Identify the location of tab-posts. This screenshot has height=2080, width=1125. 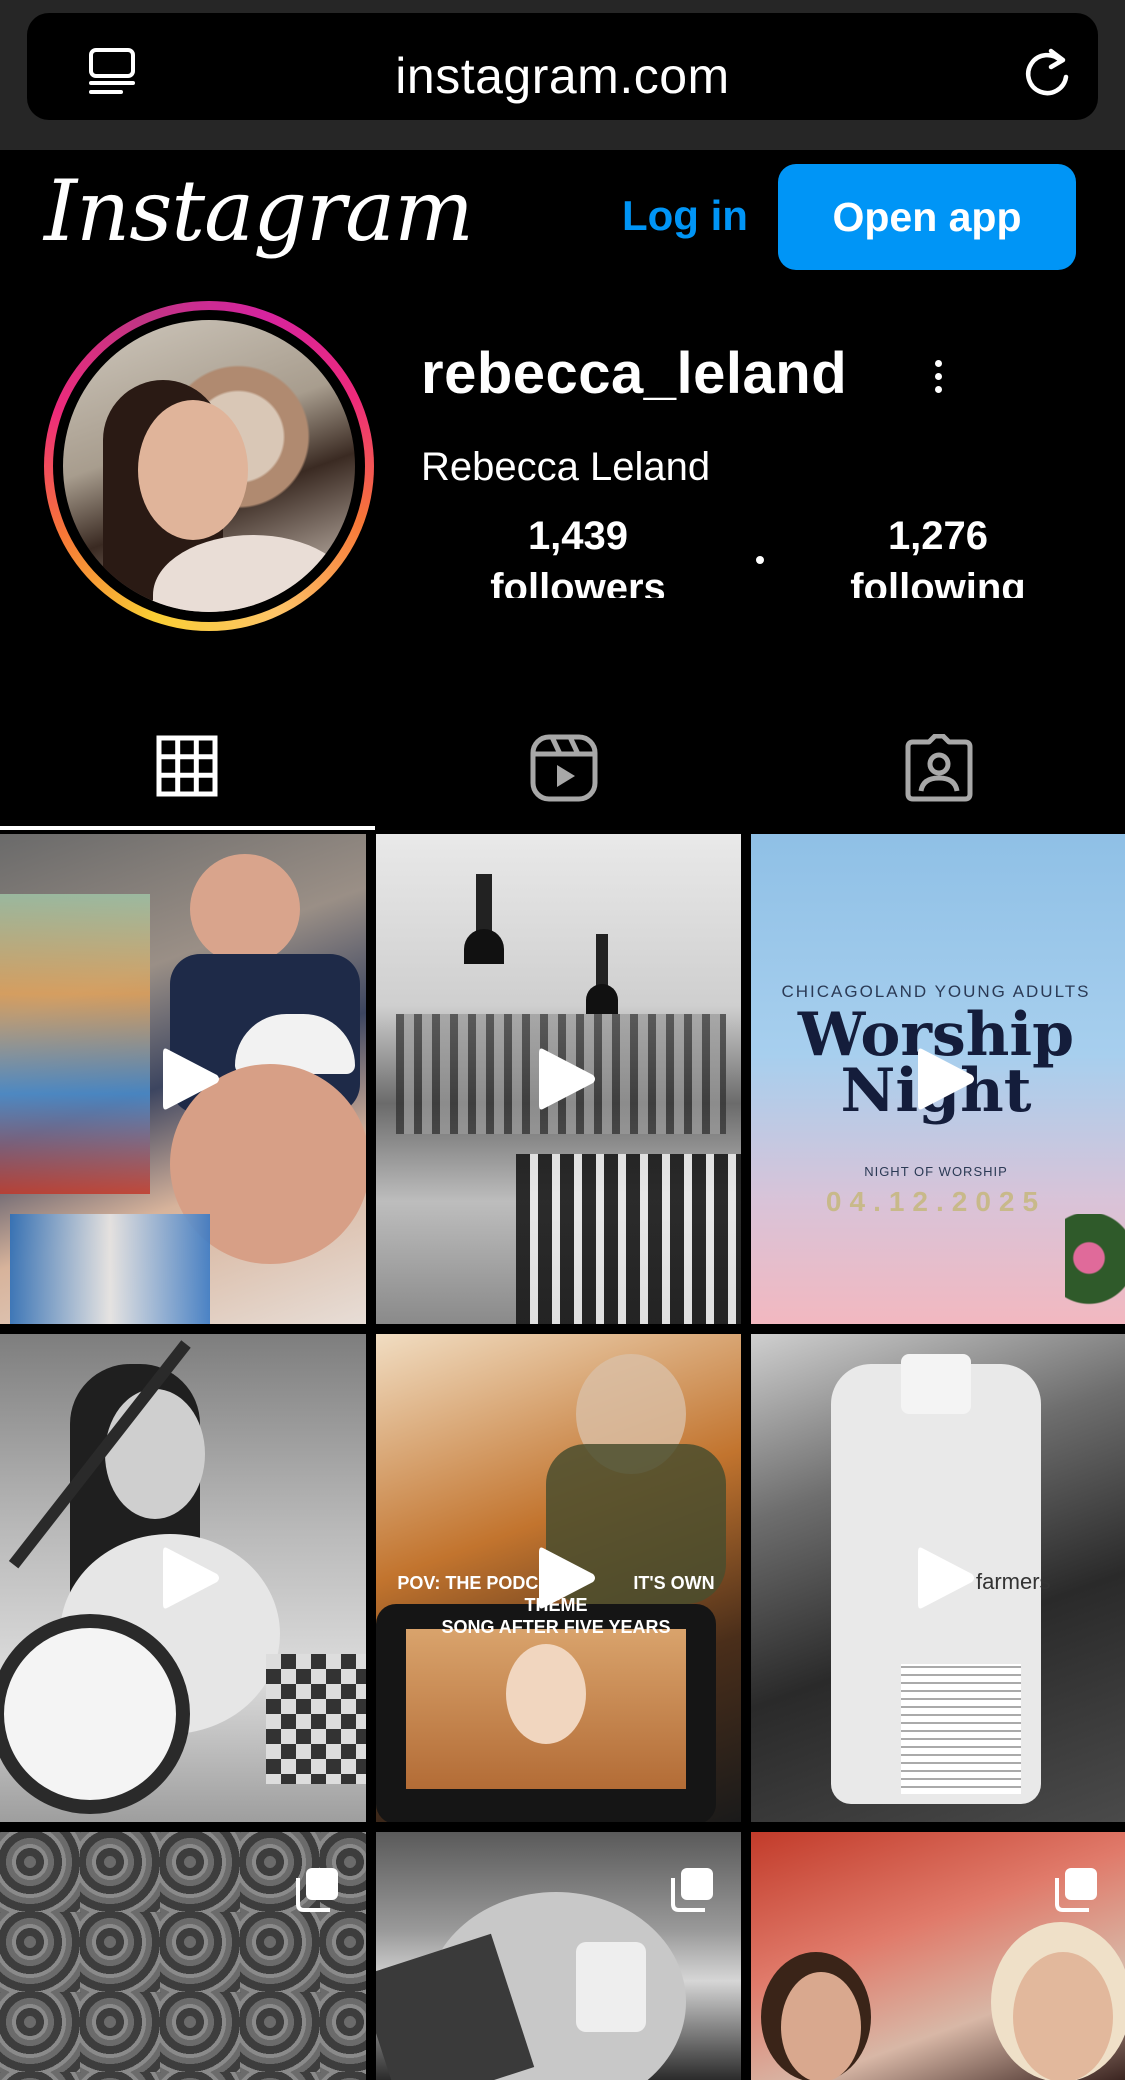
(187, 770).